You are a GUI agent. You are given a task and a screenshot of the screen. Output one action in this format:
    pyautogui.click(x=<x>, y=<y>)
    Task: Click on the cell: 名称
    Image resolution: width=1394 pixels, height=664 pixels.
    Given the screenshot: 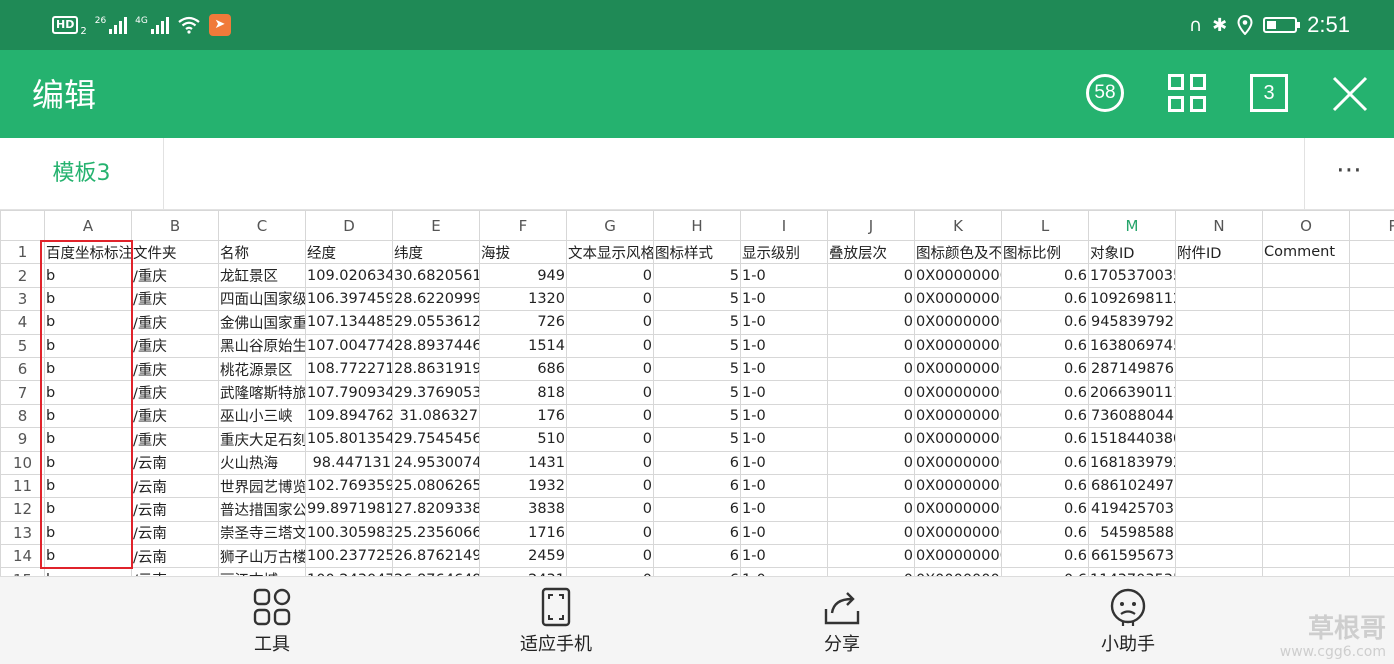 What is the action you would take?
    pyautogui.click(x=262, y=252)
    